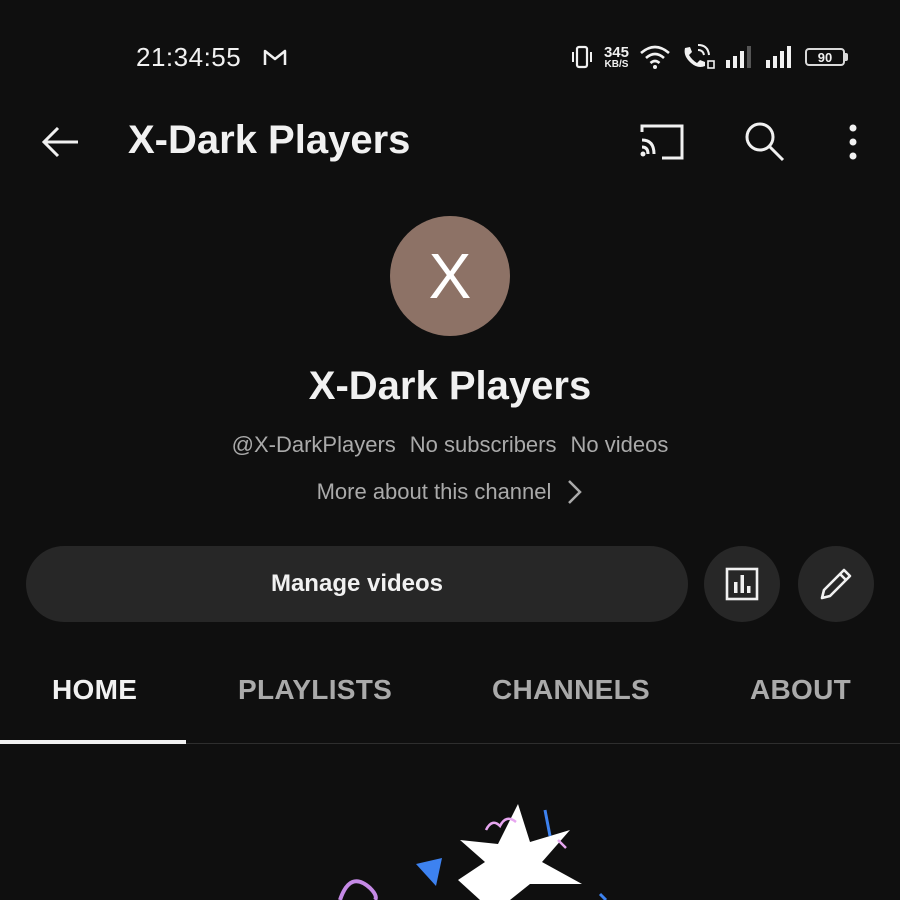 This screenshot has width=900, height=900. What do you see at coordinates (269, 140) in the screenshot?
I see `page-title: X-Dark Players` at bounding box center [269, 140].